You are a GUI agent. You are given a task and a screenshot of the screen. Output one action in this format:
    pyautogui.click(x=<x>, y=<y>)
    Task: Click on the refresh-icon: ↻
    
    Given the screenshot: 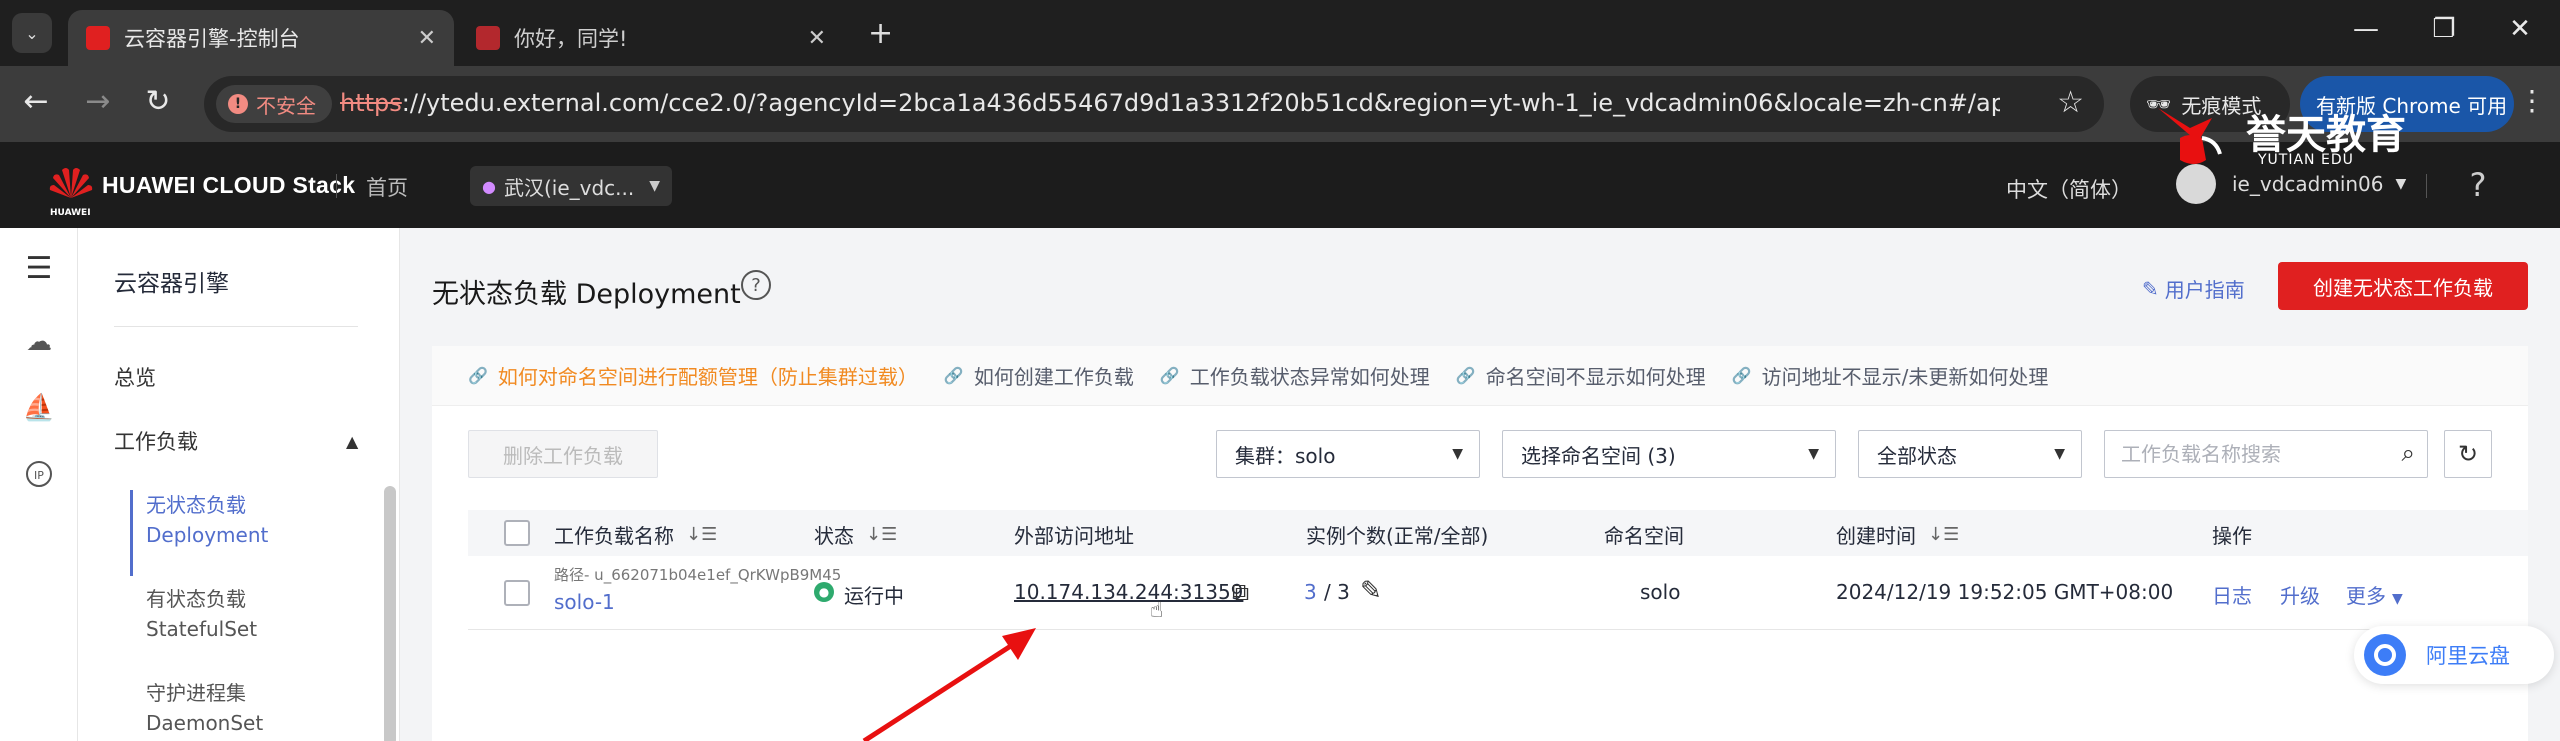 What is the action you would take?
    pyautogui.click(x=2468, y=454)
    